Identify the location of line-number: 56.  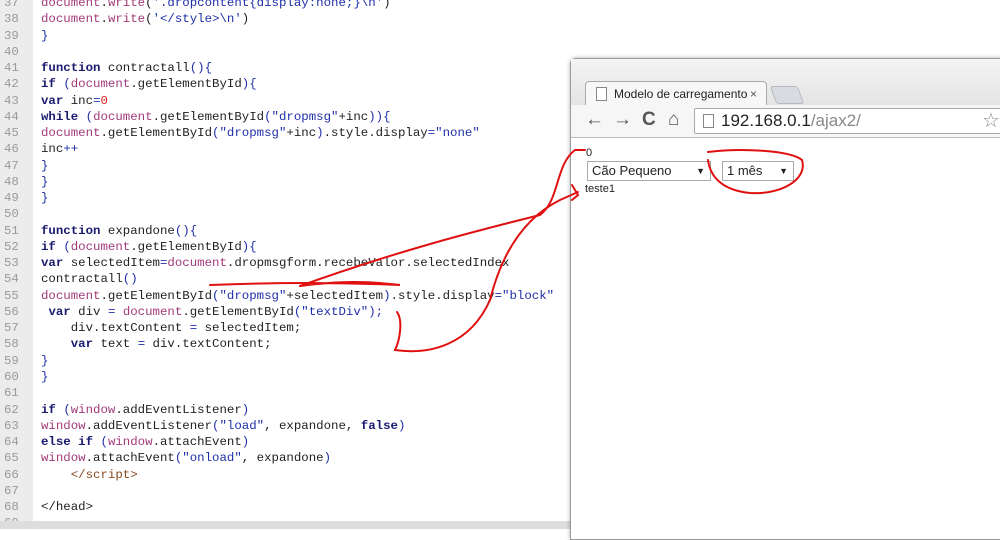
(11, 311).